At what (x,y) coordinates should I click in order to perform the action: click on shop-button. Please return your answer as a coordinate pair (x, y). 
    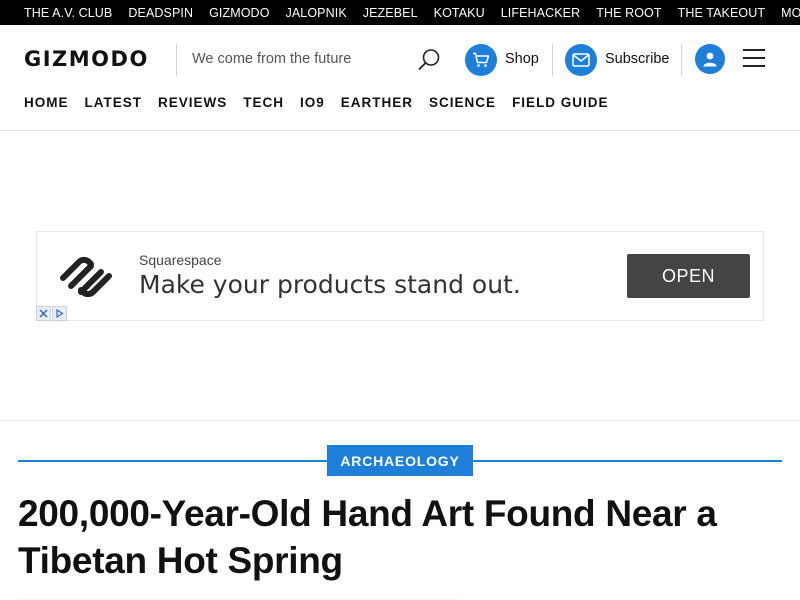
    Looking at the image, I should click on (481, 60).